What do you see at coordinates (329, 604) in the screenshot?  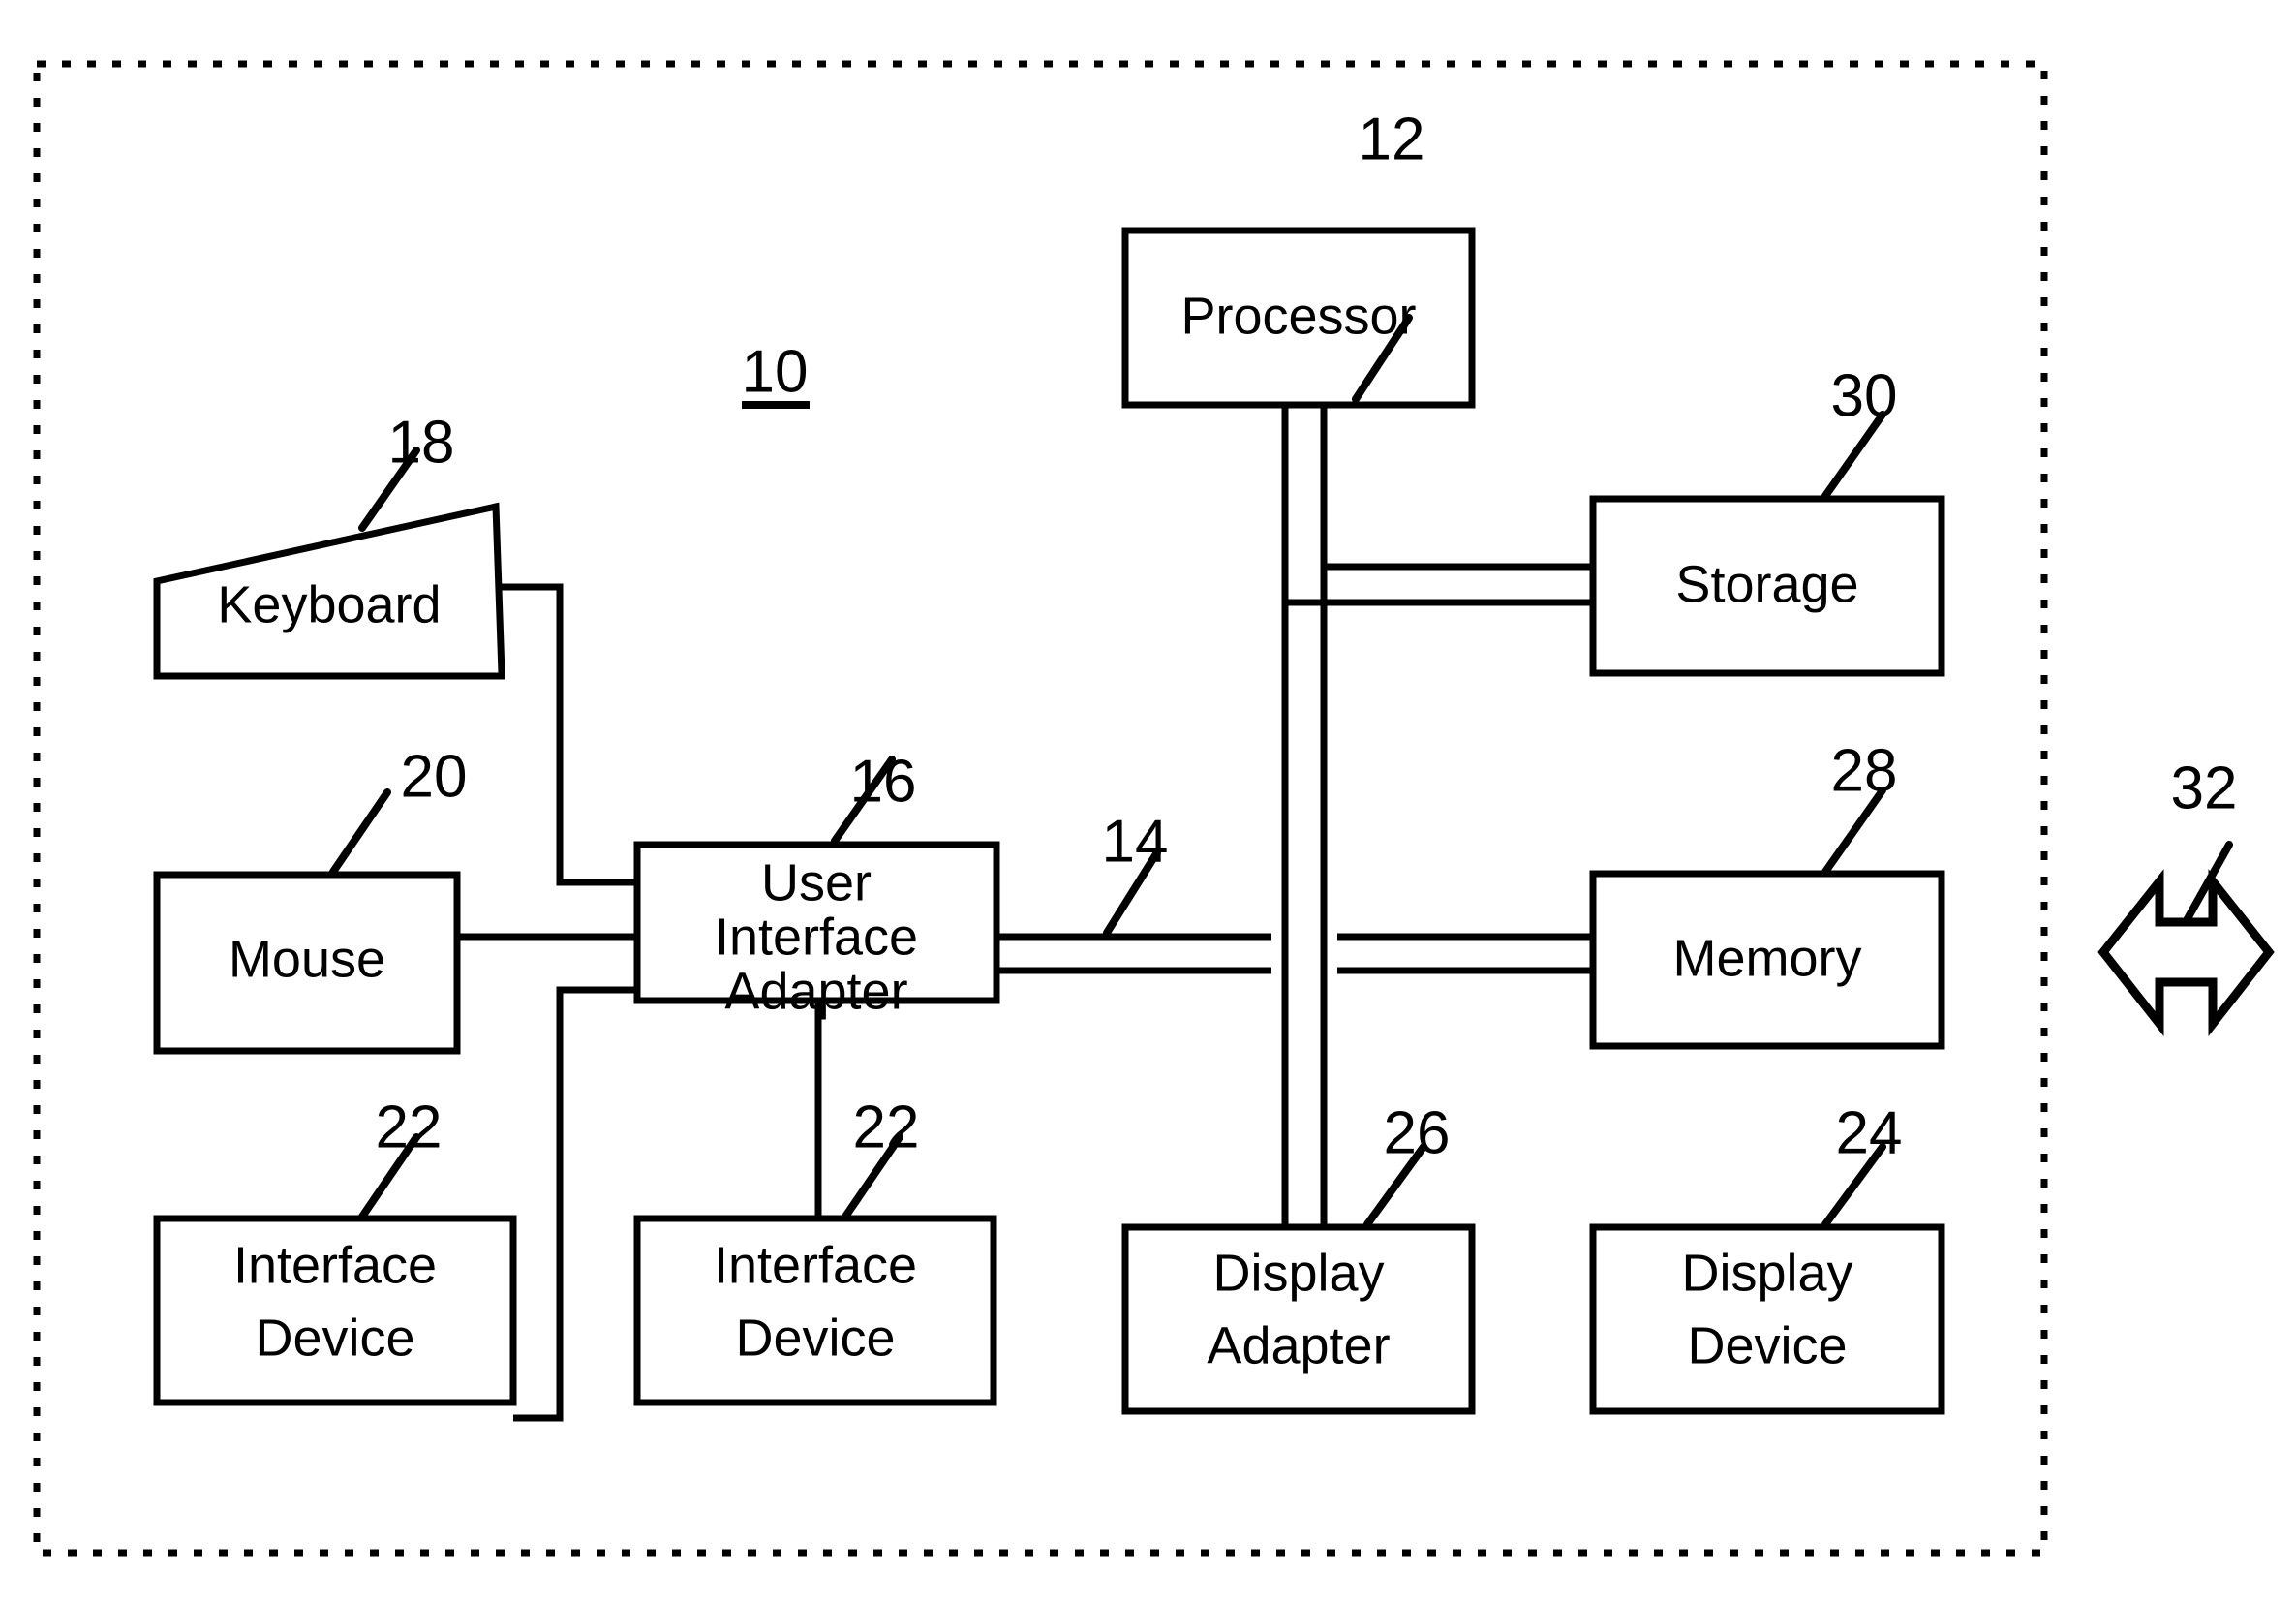 I see `block-keyboard-label: Keyboard` at bounding box center [329, 604].